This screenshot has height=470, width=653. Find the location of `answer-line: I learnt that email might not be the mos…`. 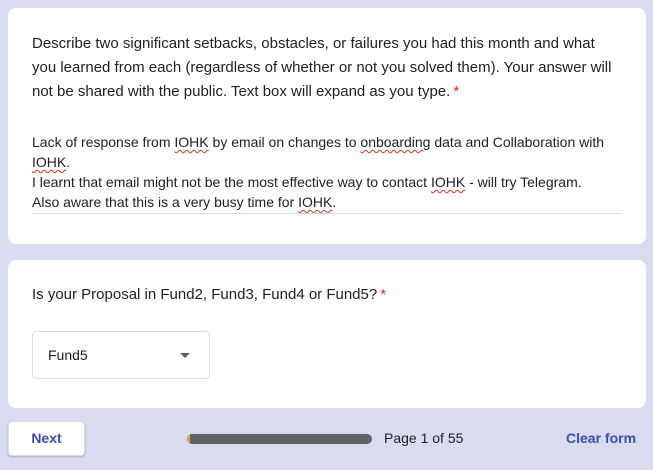

answer-line: I learnt that email might not be the mos… is located at coordinates (327, 182).